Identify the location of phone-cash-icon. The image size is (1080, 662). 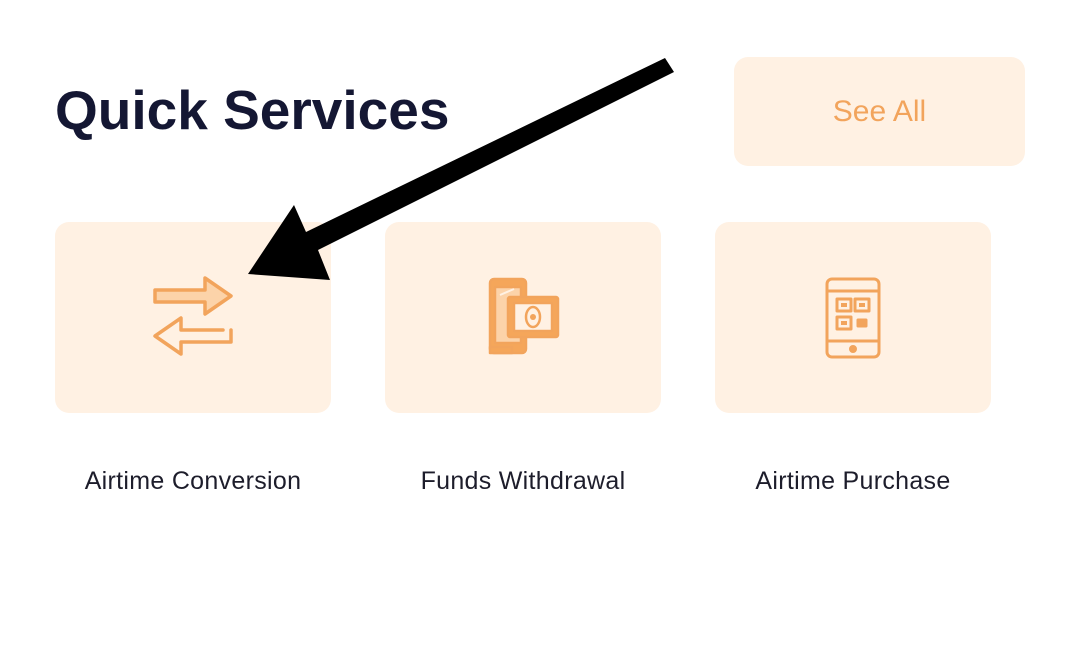
(524, 315).